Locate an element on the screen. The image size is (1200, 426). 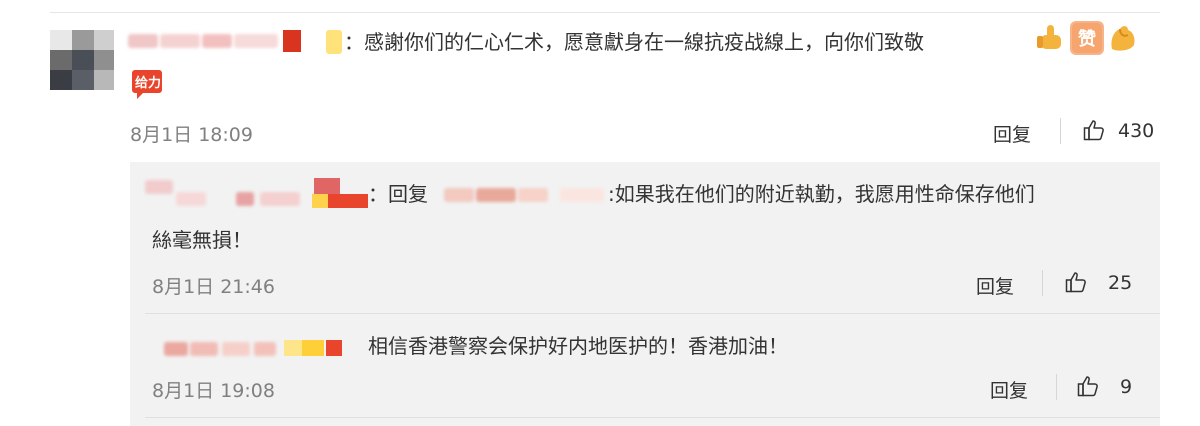
badge-label: 给力 is located at coordinates (147, 83).